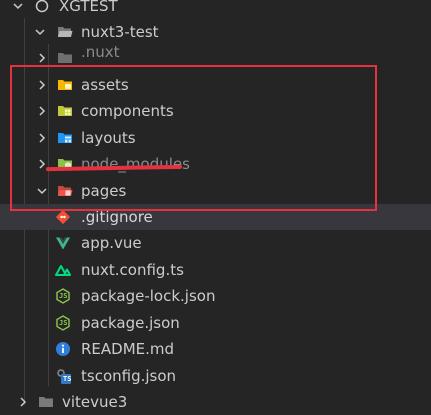 Image resolution: width=431 pixels, height=415 pixels. I want to click on file-row-package-lock: JS package-lock.json, so click(215, 296).